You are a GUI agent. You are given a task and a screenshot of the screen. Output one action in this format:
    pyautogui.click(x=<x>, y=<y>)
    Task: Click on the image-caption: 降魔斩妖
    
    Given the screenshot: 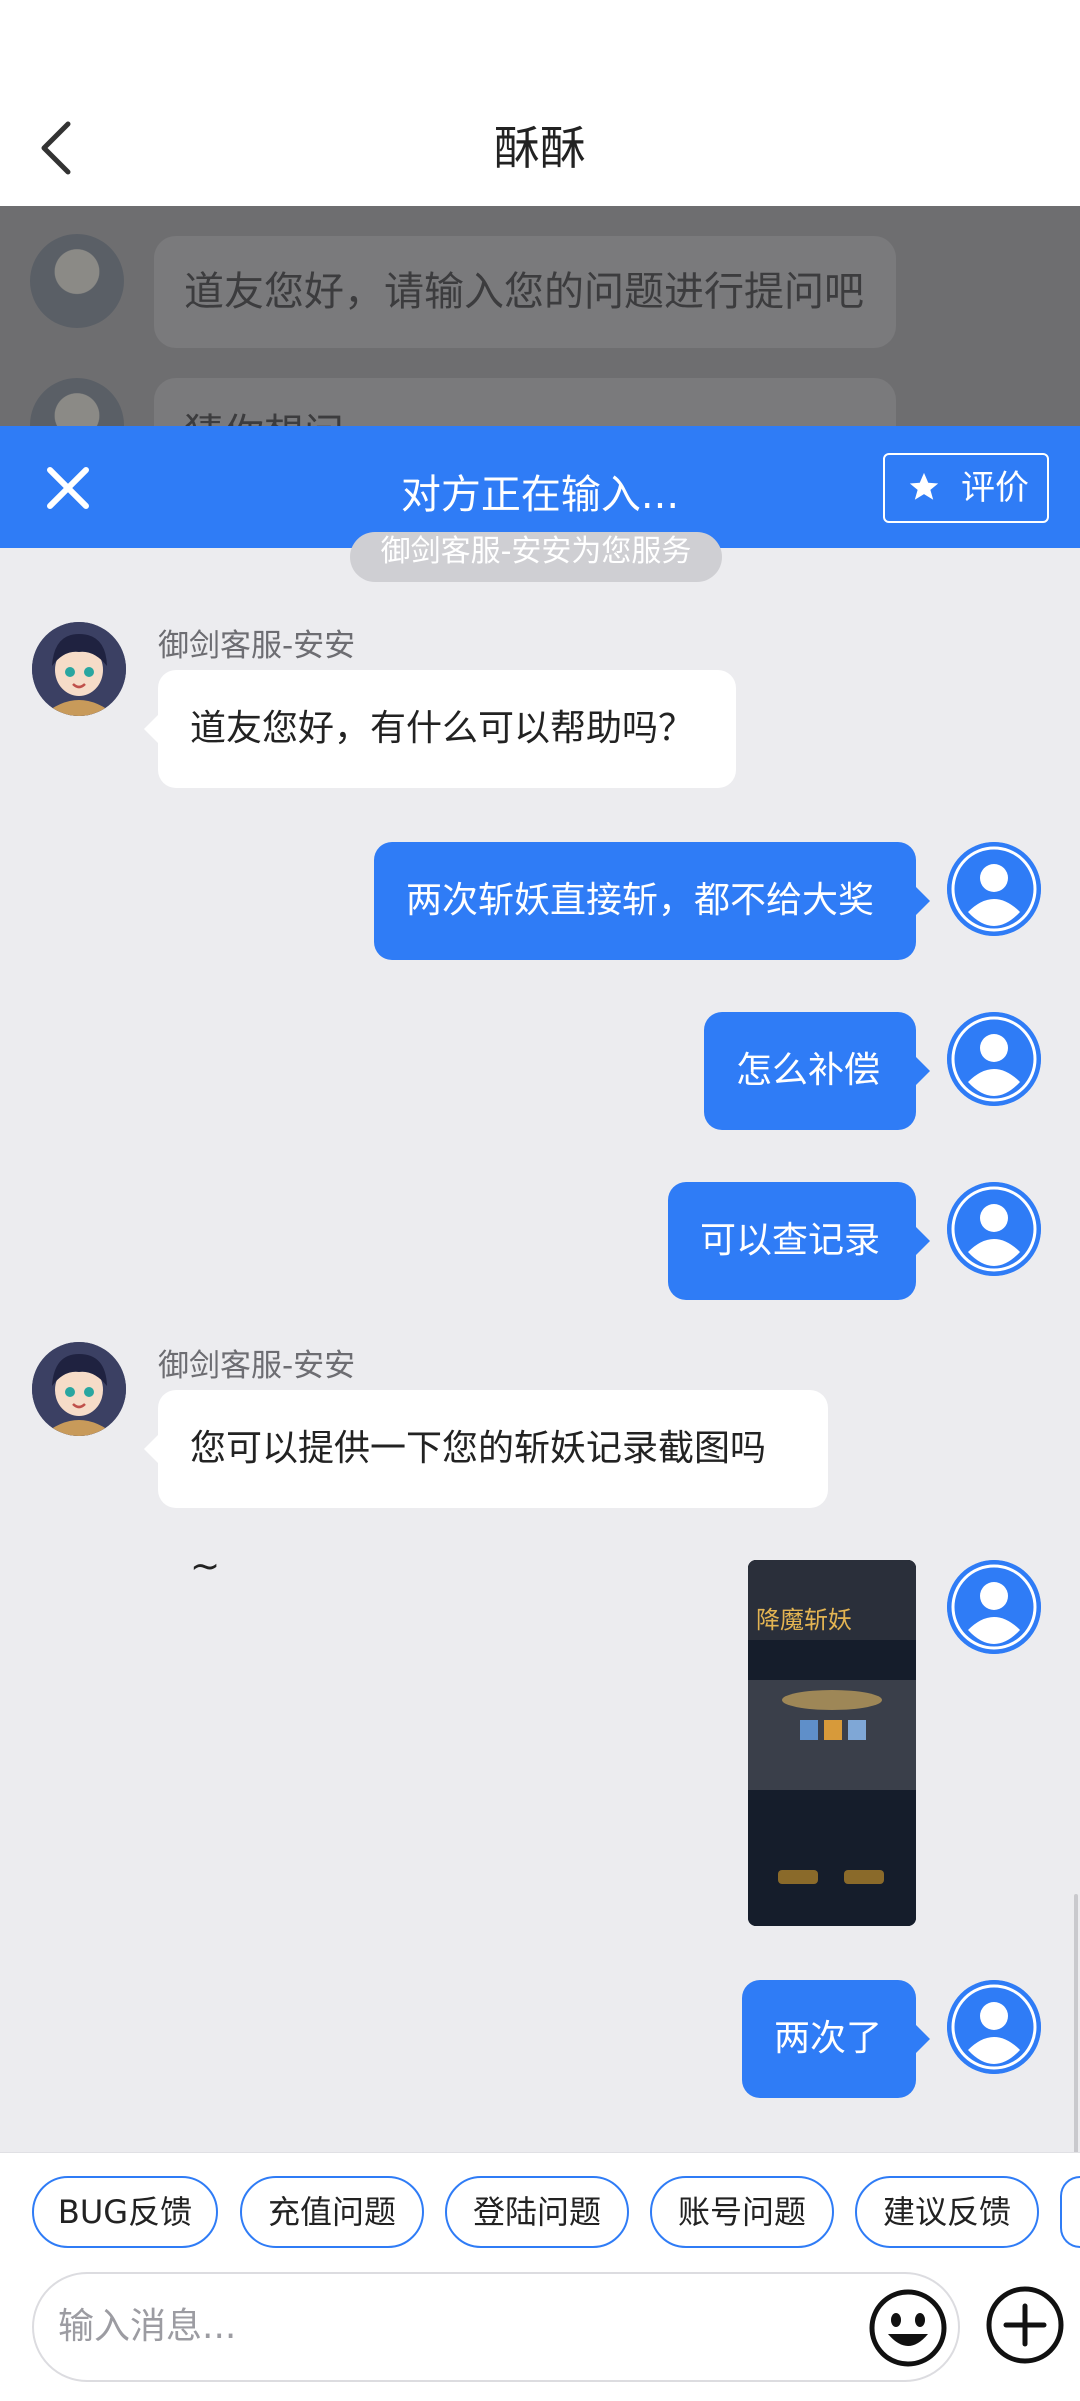 What is the action you would take?
    pyautogui.click(x=804, y=1620)
    